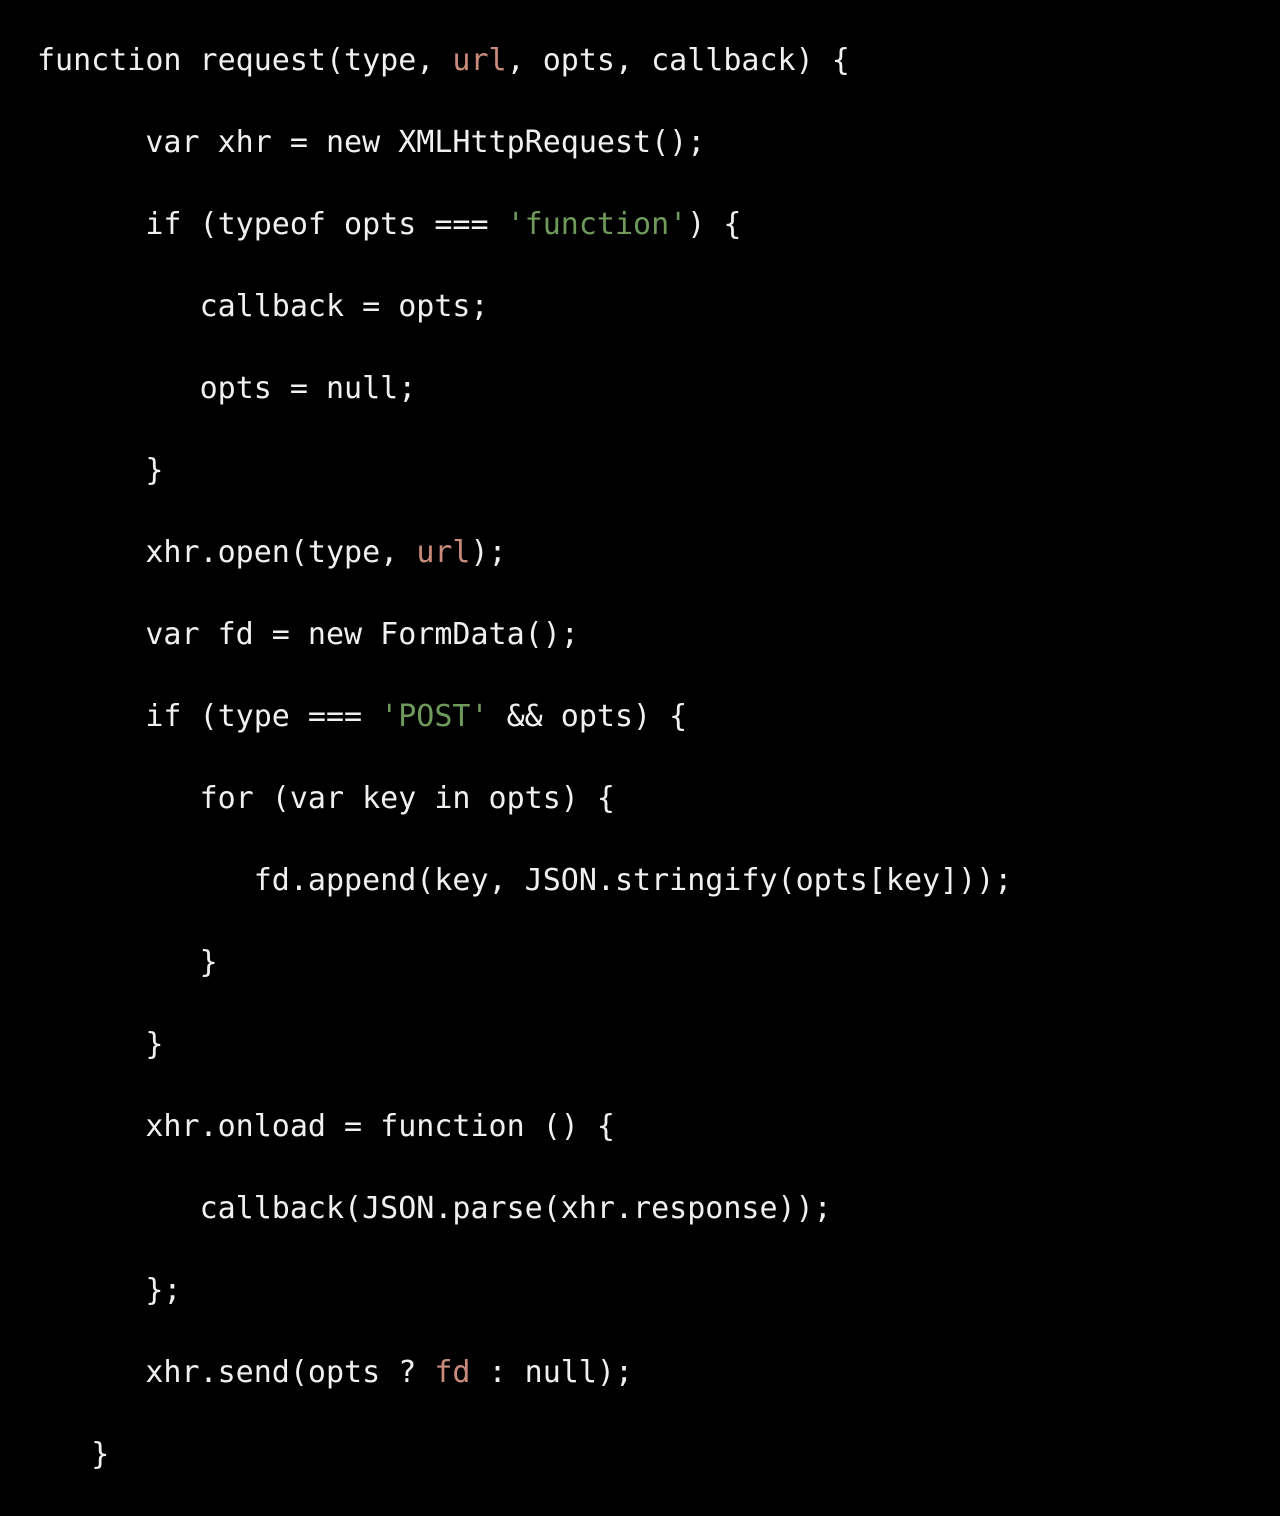  What do you see at coordinates (552, 1372) in the screenshot?
I see `code-token-plain: : null);` at bounding box center [552, 1372].